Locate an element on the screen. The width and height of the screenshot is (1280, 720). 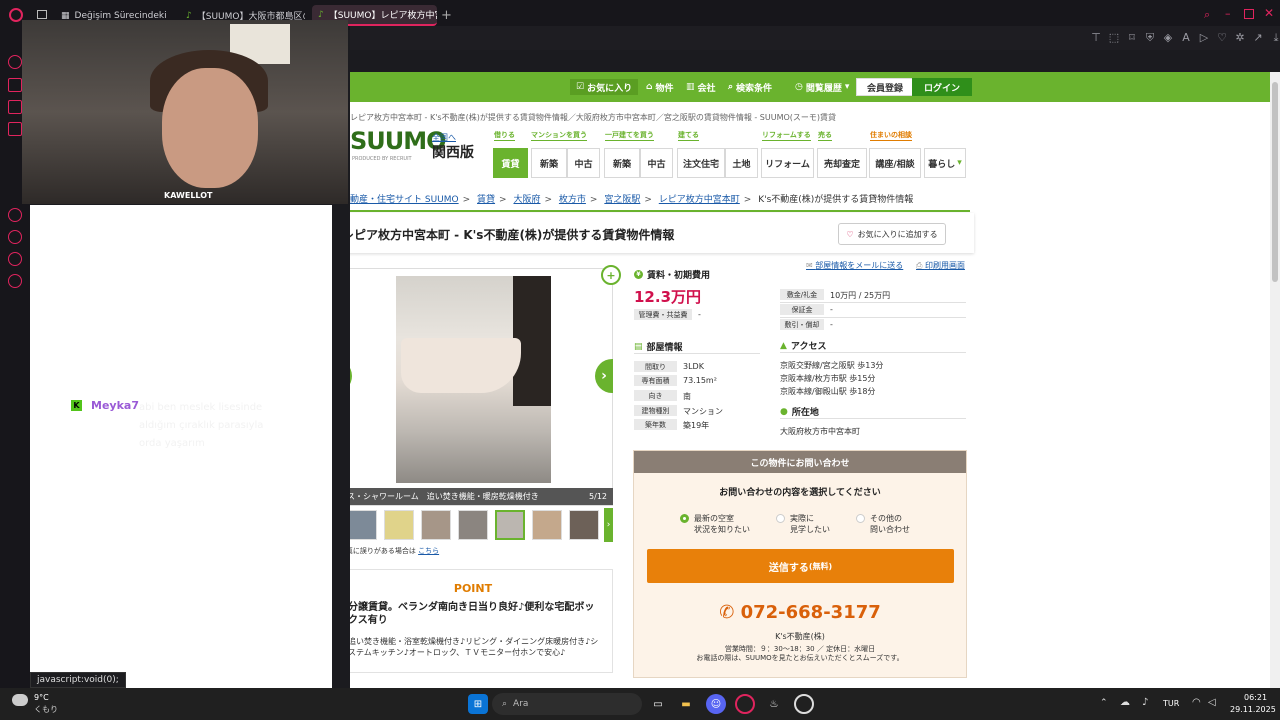
translate-icon: A is located at coordinates (1186, 38).